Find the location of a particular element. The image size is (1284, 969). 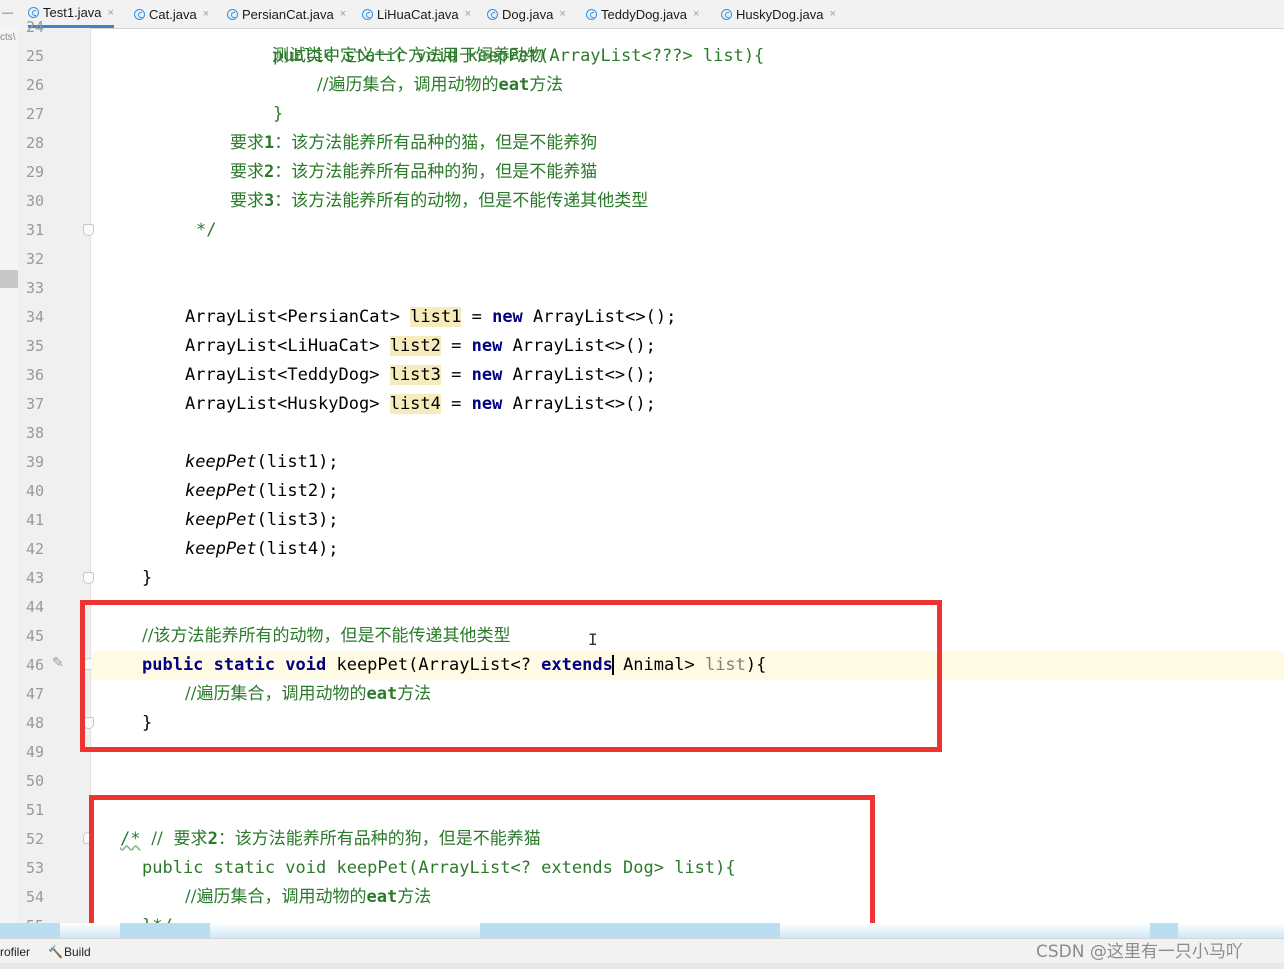

code-line-29: 要求2：该方法能养所有品种的狗，但是不能养猫 is located at coordinates (414, 172).